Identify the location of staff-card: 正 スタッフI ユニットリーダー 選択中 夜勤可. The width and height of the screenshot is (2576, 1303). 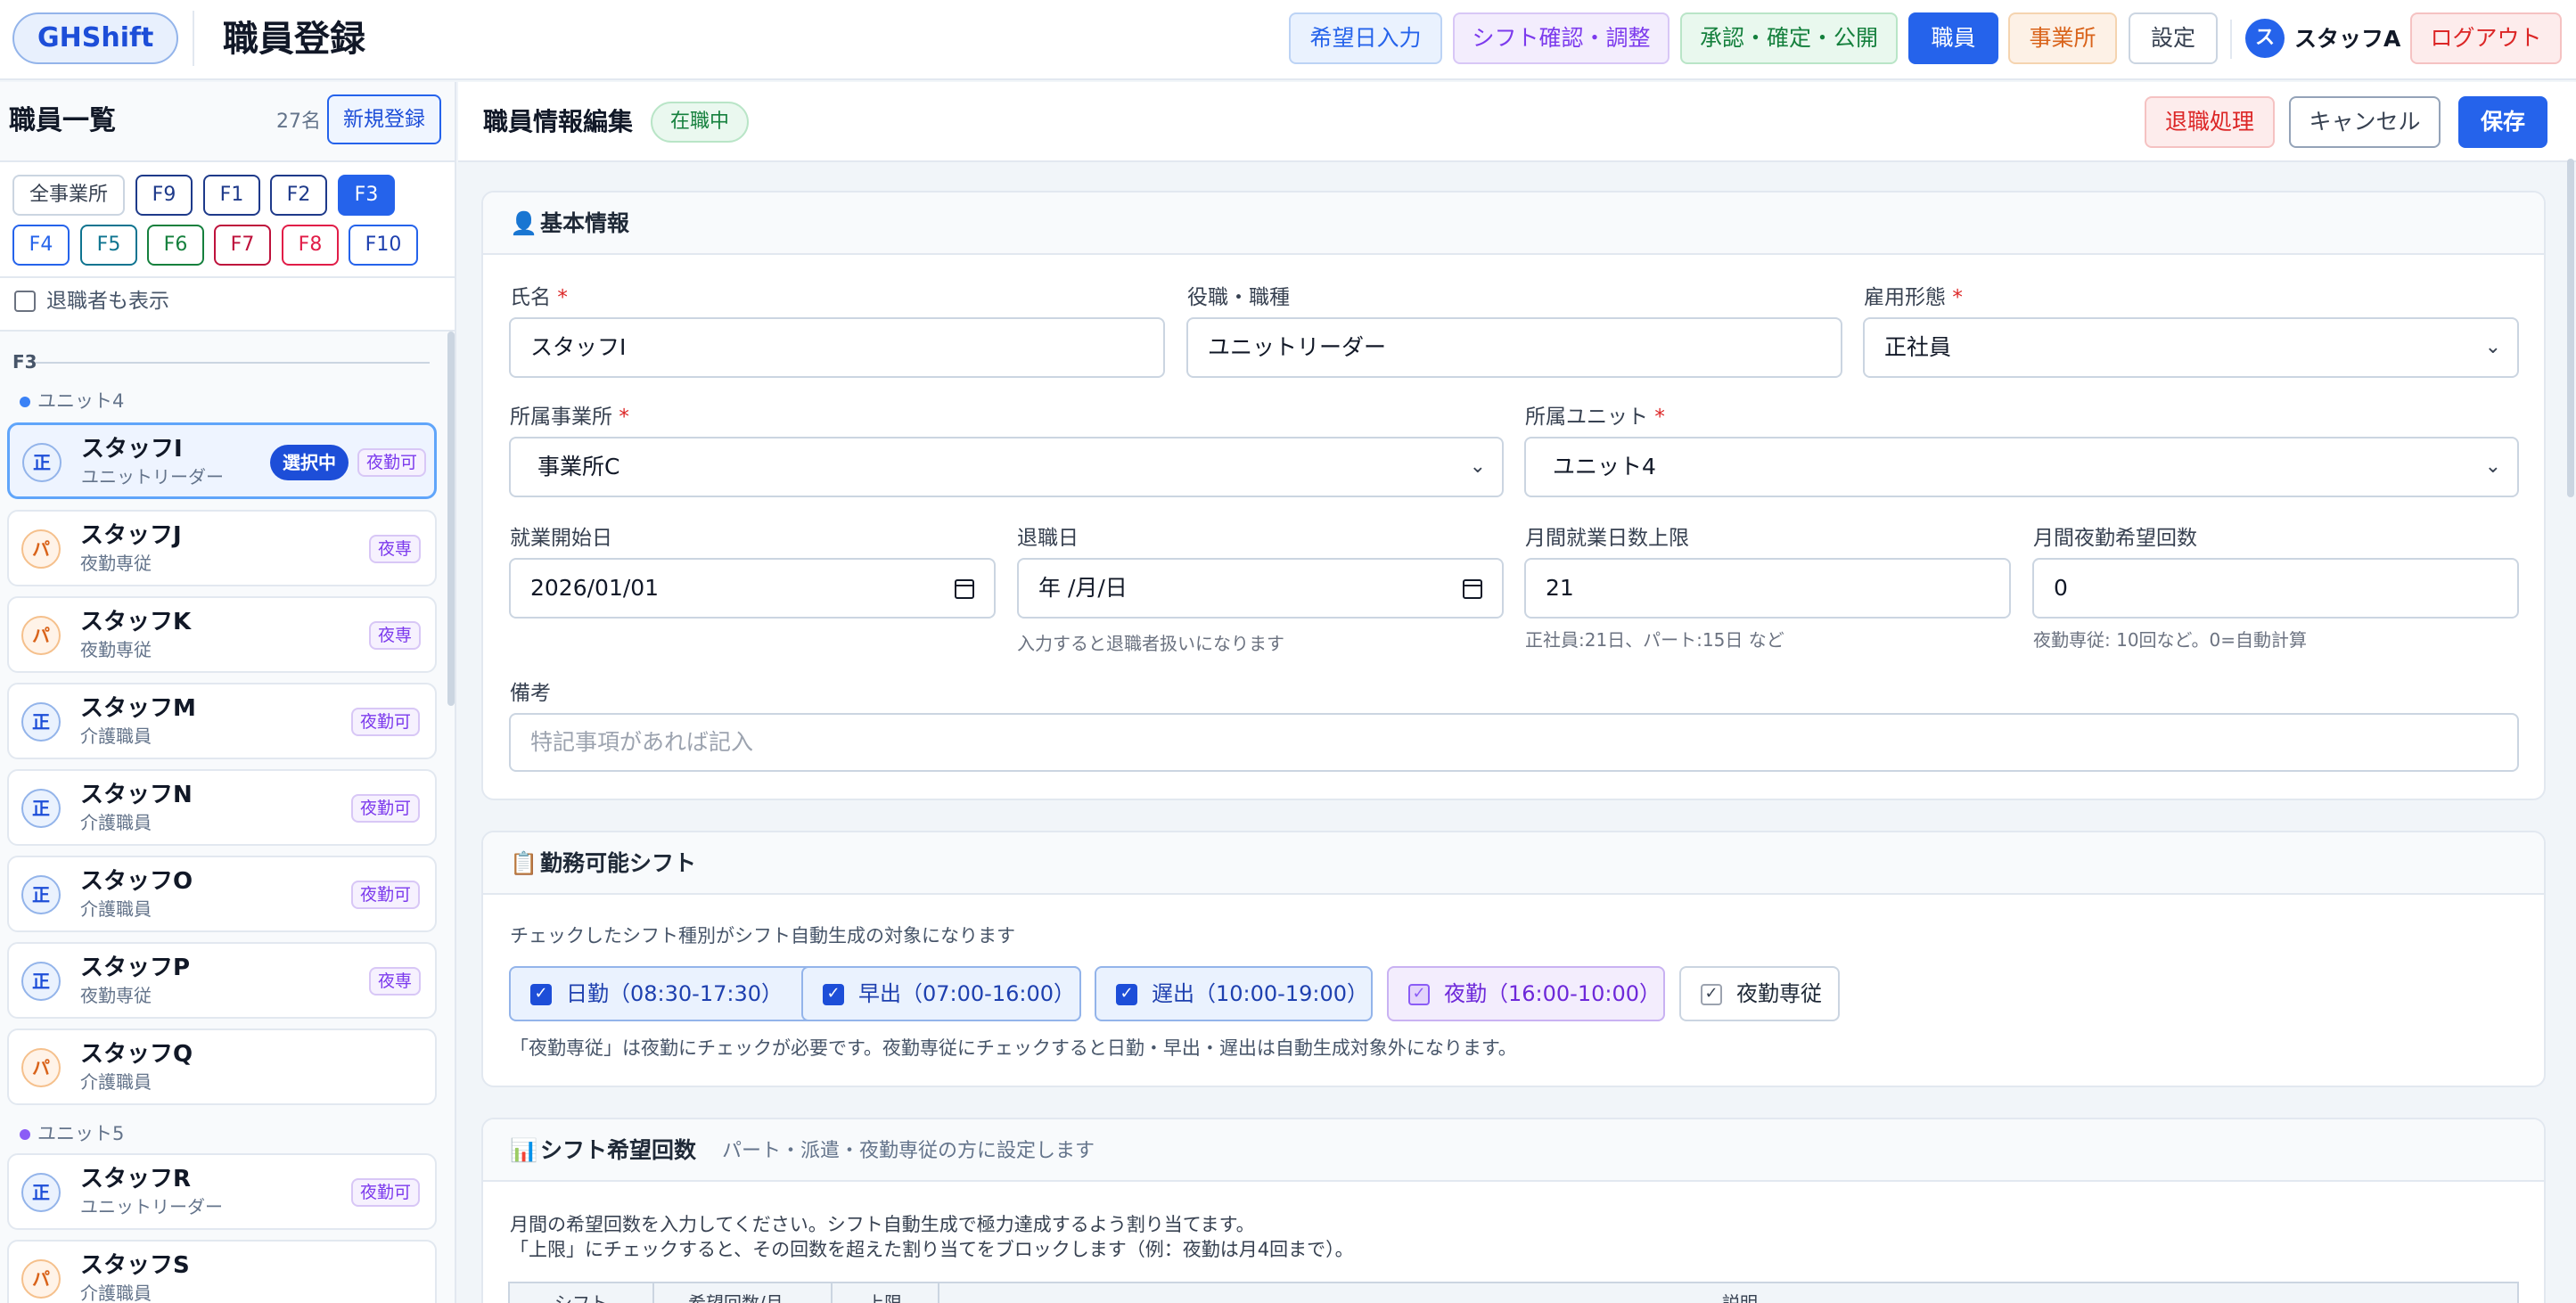
(222, 460).